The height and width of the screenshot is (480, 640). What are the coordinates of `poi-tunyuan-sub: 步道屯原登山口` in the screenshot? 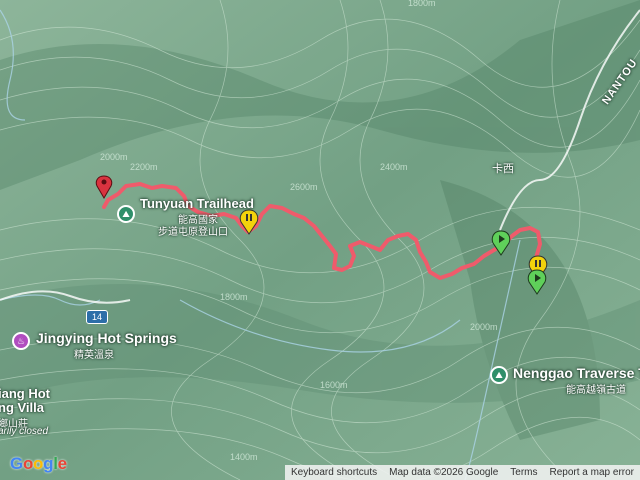 It's located at (193, 232).